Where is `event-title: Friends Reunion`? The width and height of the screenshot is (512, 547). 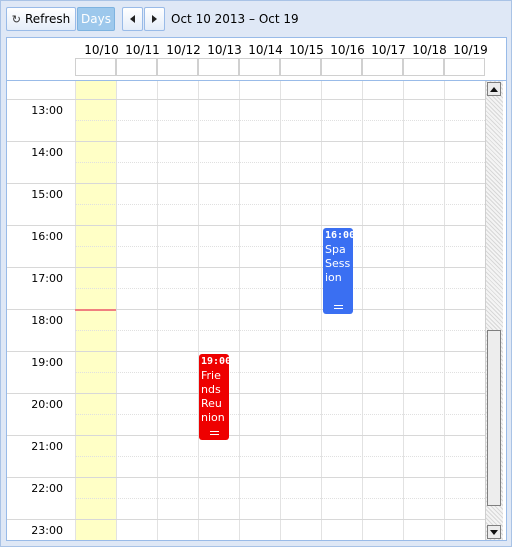
event-title: Friends Reunion is located at coordinates (213, 396).